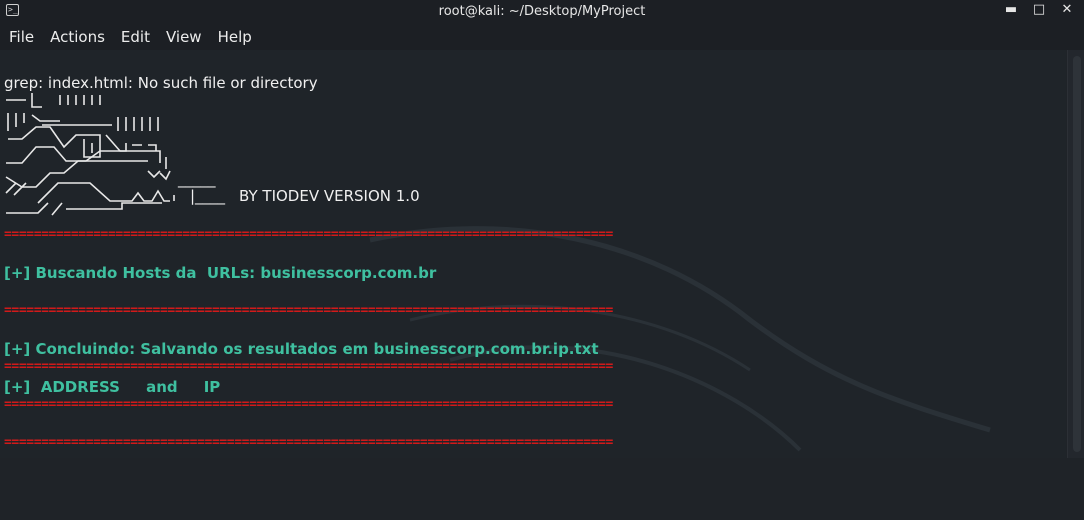  What do you see at coordinates (235, 37) in the screenshot?
I see `menu-help: Help` at bounding box center [235, 37].